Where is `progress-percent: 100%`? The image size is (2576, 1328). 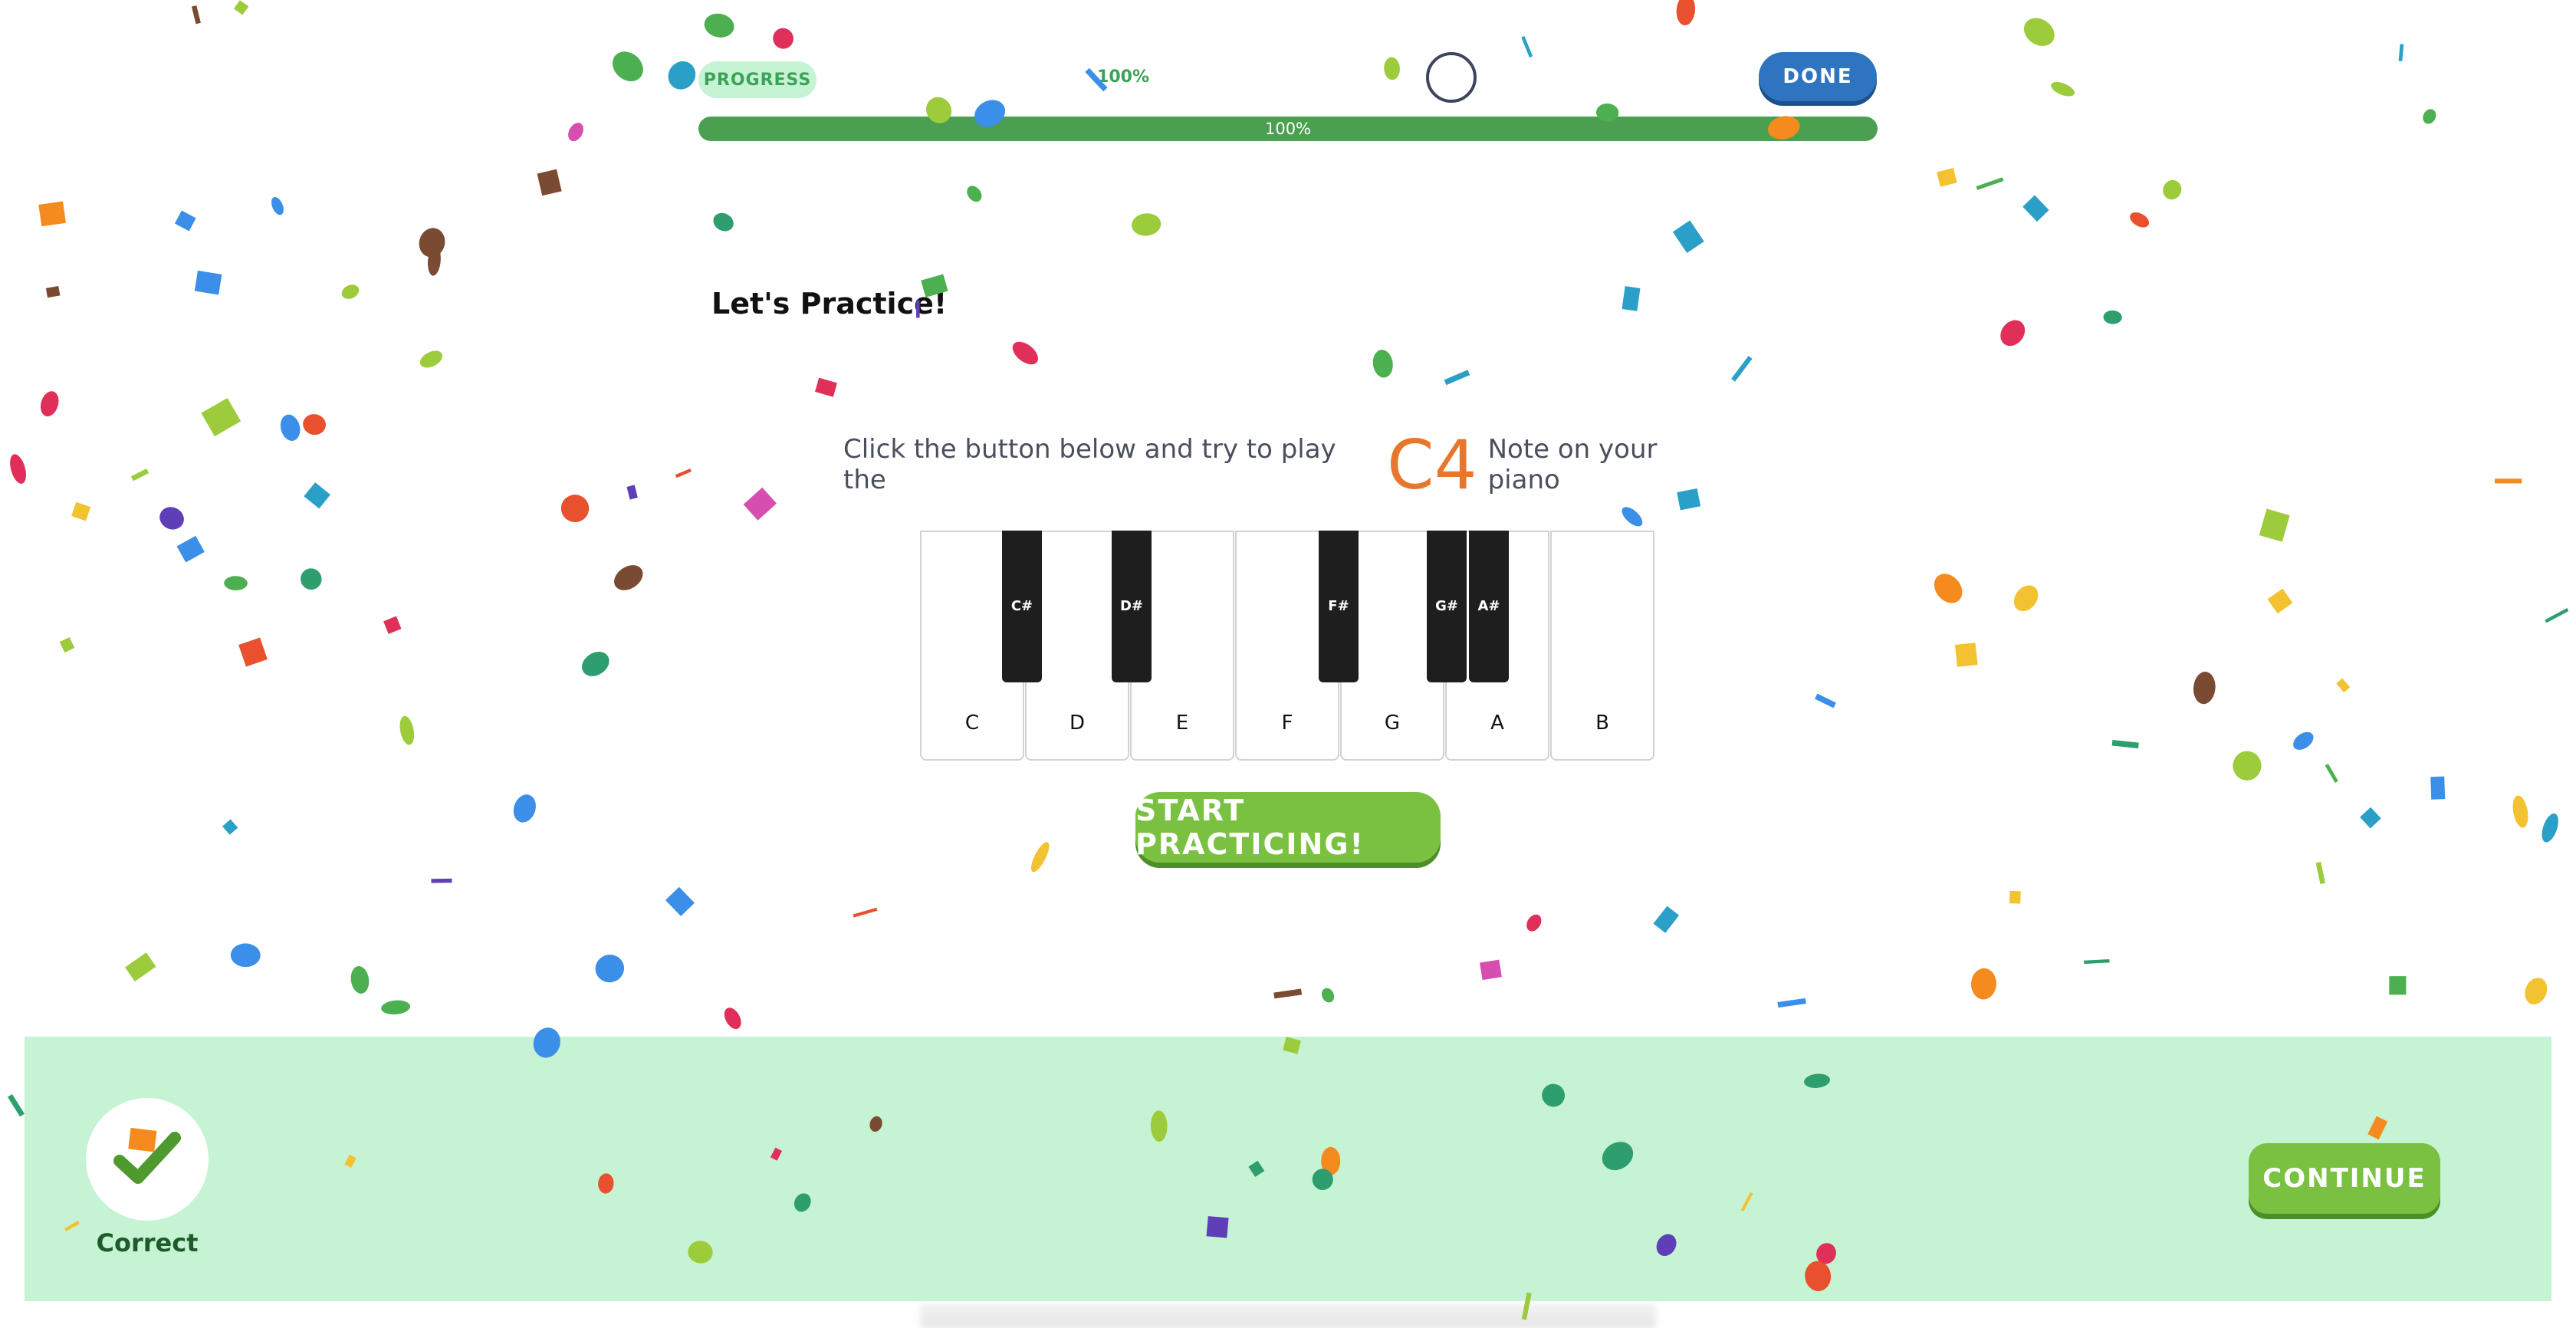 progress-percent: 100% is located at coordinates (1123, 77).